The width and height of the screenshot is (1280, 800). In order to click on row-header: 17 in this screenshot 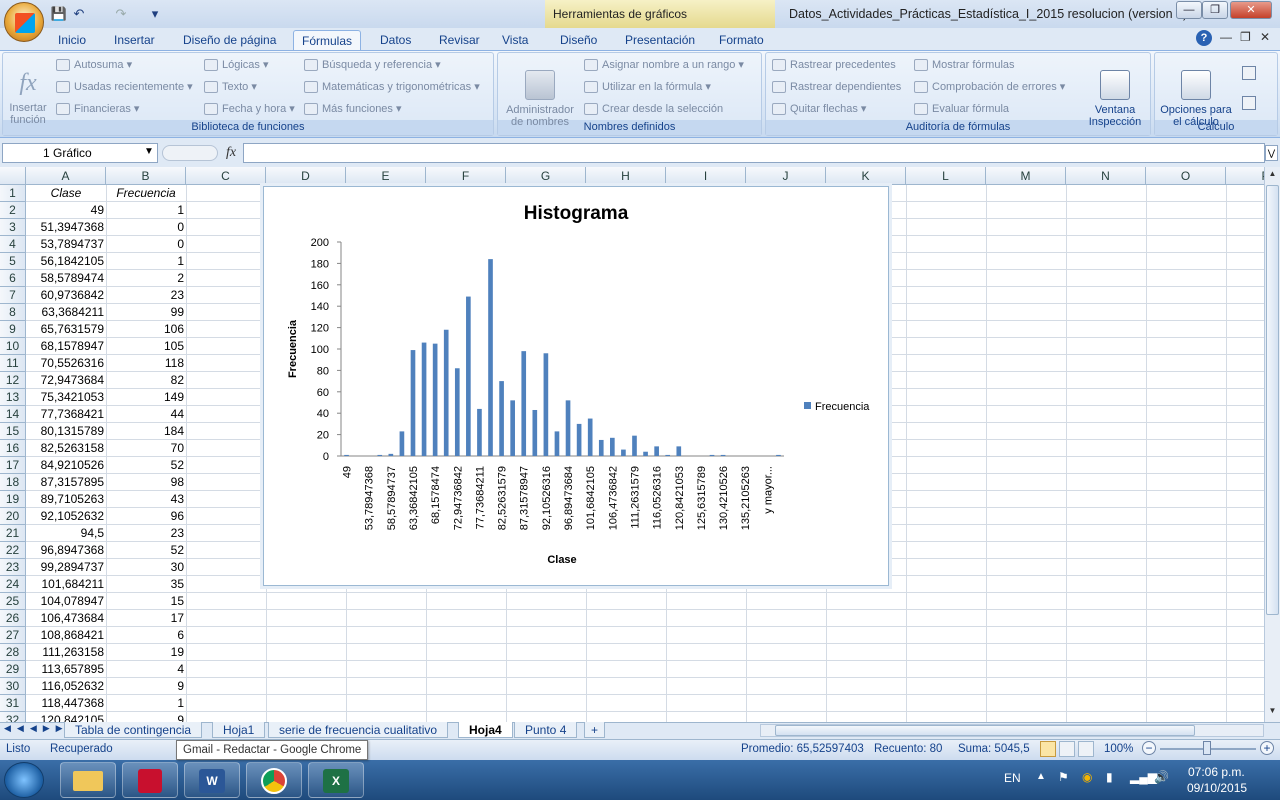, I will do `click(13, 465)`.